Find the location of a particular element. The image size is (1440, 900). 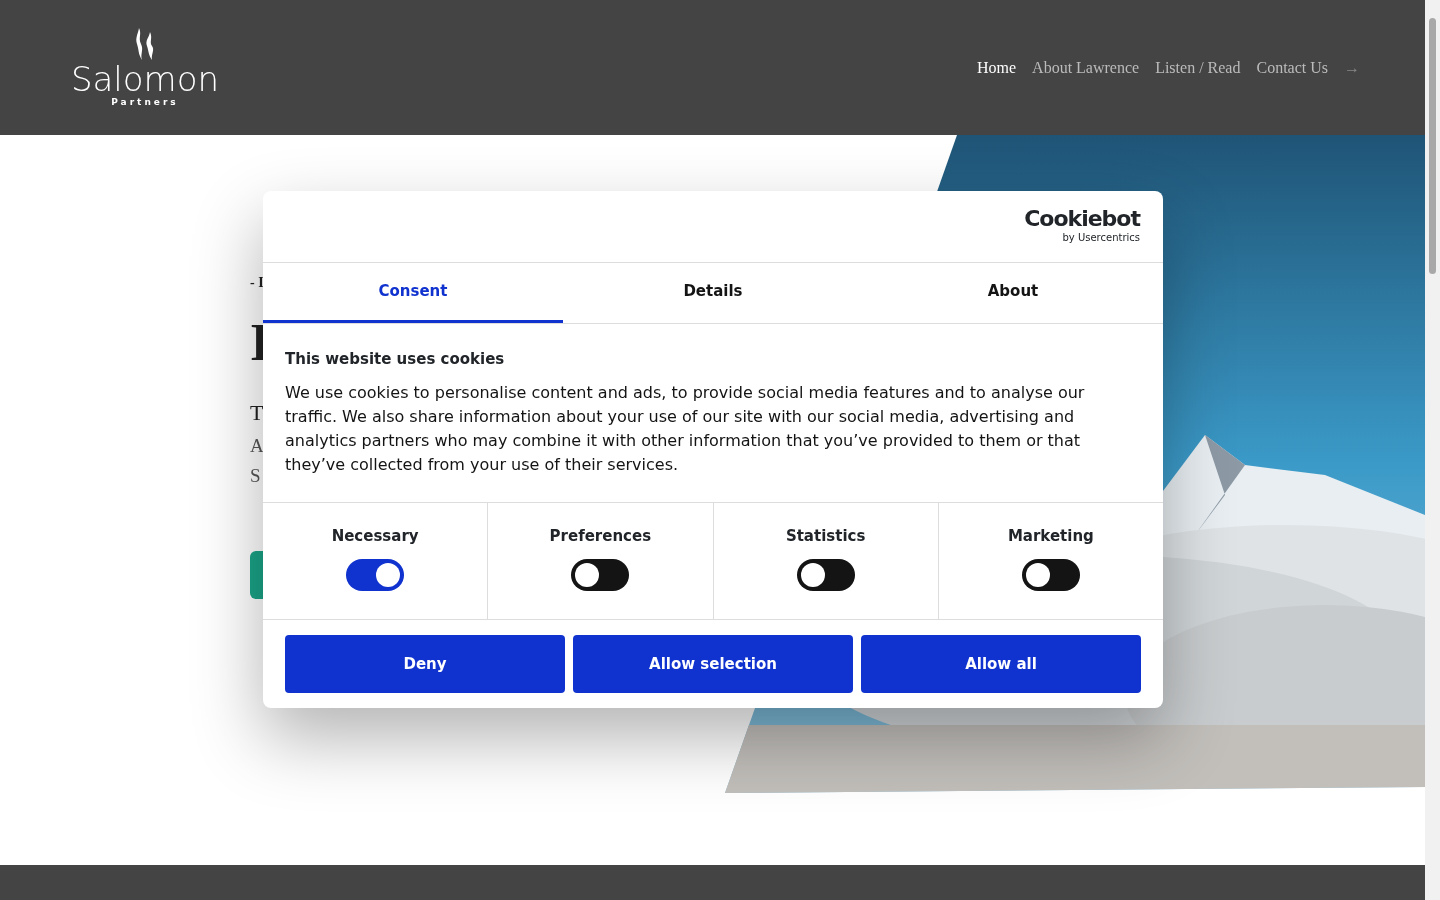

category-label: Marketing is located at coordinates (1050, 536).